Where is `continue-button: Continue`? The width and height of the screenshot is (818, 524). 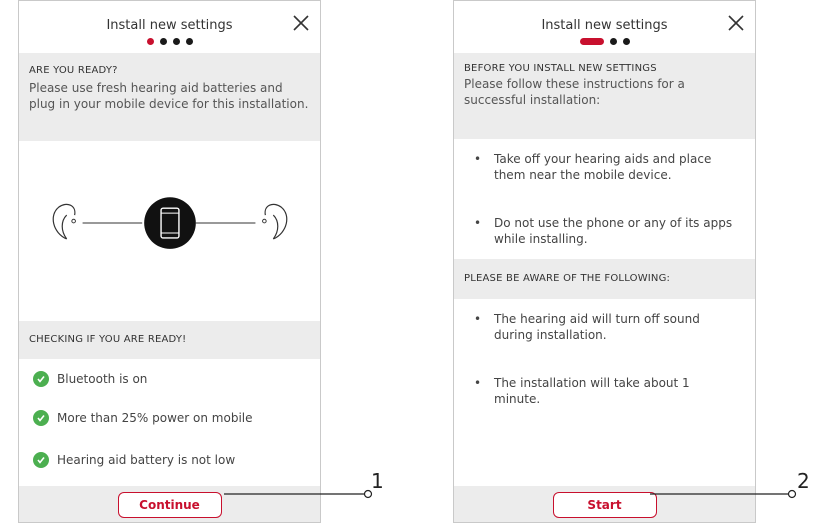 continue-button: Continue is located at coordinates (169, 505).